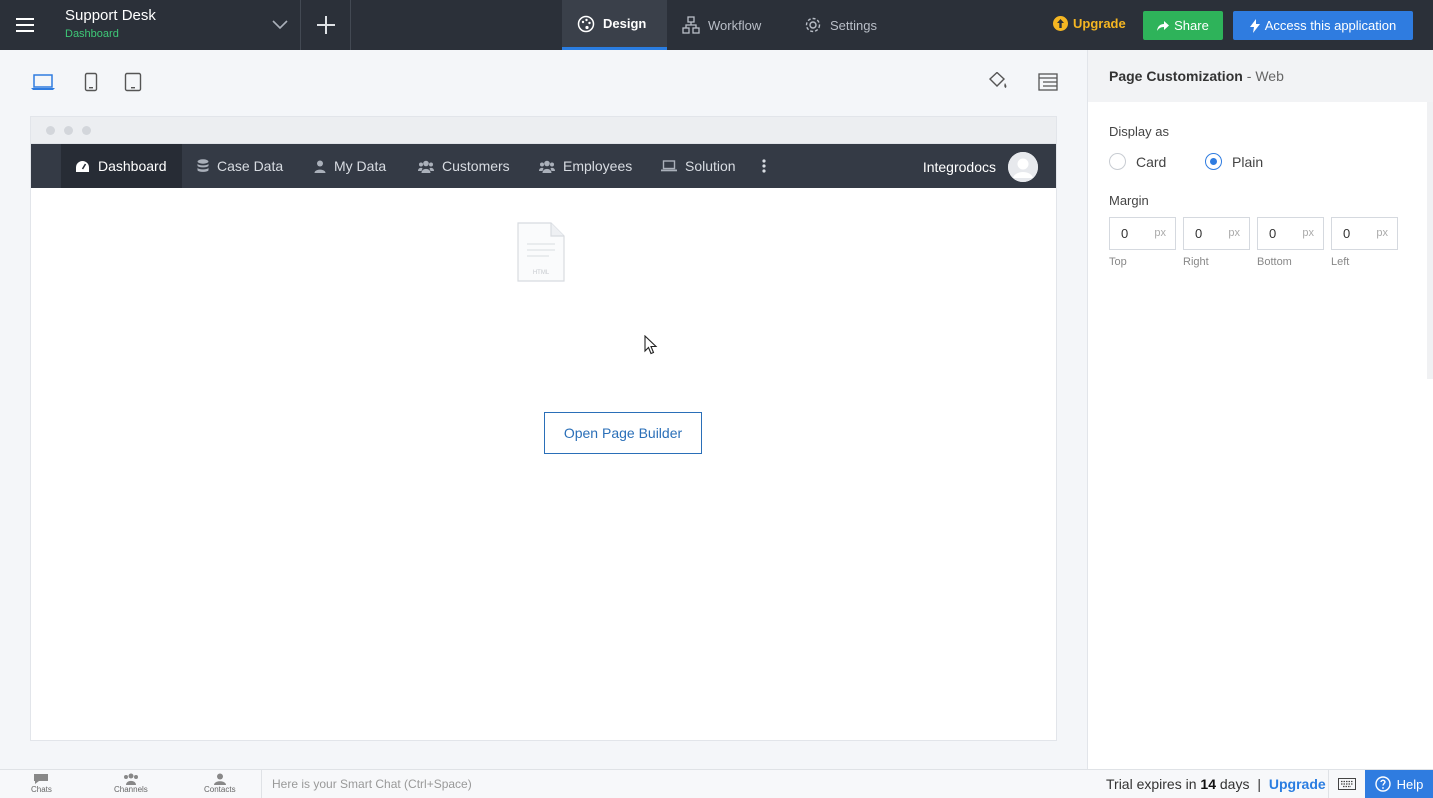 The image size is (1433, 798). Describe the element at coordinates (1297, 784) in the screenshot. I see `trial-upgrade-link: Upgrade` at that location.